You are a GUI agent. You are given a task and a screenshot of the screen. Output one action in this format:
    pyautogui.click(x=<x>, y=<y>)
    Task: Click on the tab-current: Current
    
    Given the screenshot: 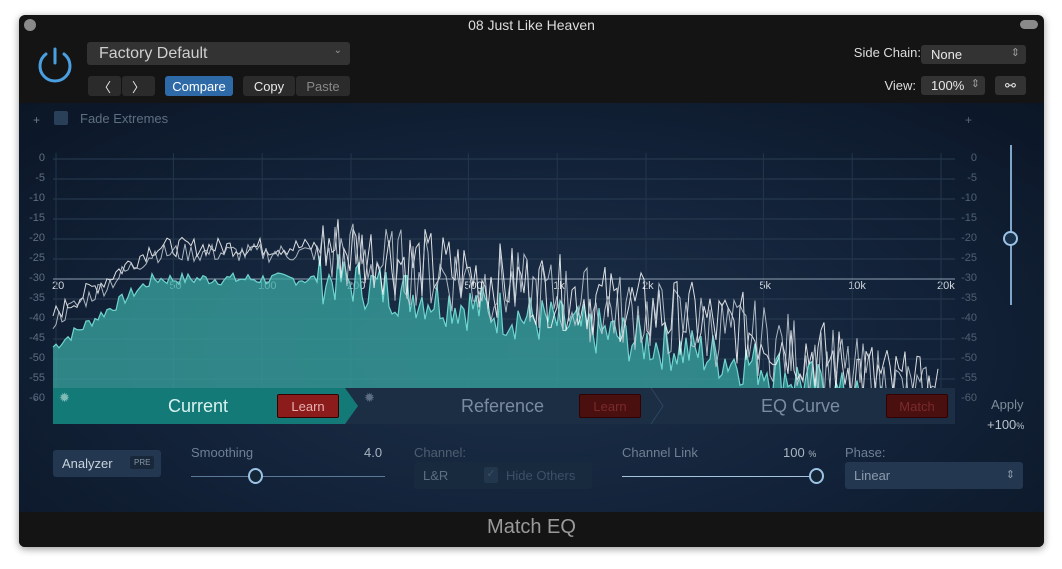 What is the action you would take?
    pyautogui.click(x=198, y=406)
    